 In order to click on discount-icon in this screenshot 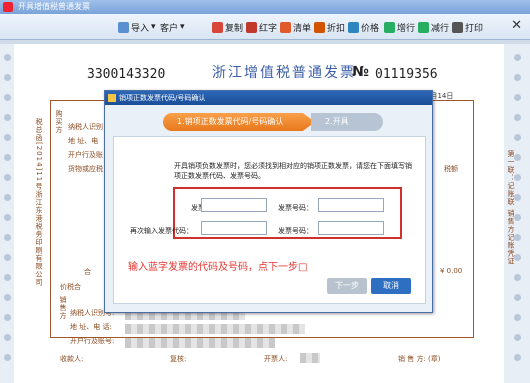, I will do `click(319, 27)`.